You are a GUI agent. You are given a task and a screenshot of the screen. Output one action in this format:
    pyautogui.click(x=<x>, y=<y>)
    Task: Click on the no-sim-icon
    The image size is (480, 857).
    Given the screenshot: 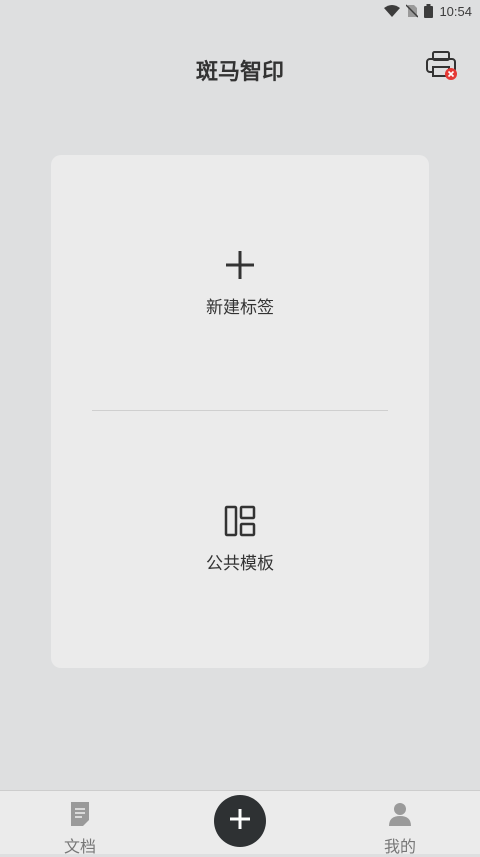 What is the action you would take?
    pyautogui.click(x=412, y=11)
    